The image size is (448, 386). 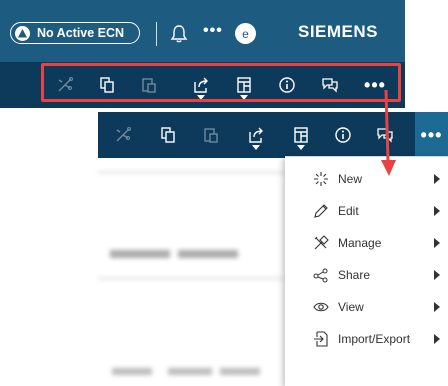 I want to click on ecn-icon, so click(x=22, y=33).